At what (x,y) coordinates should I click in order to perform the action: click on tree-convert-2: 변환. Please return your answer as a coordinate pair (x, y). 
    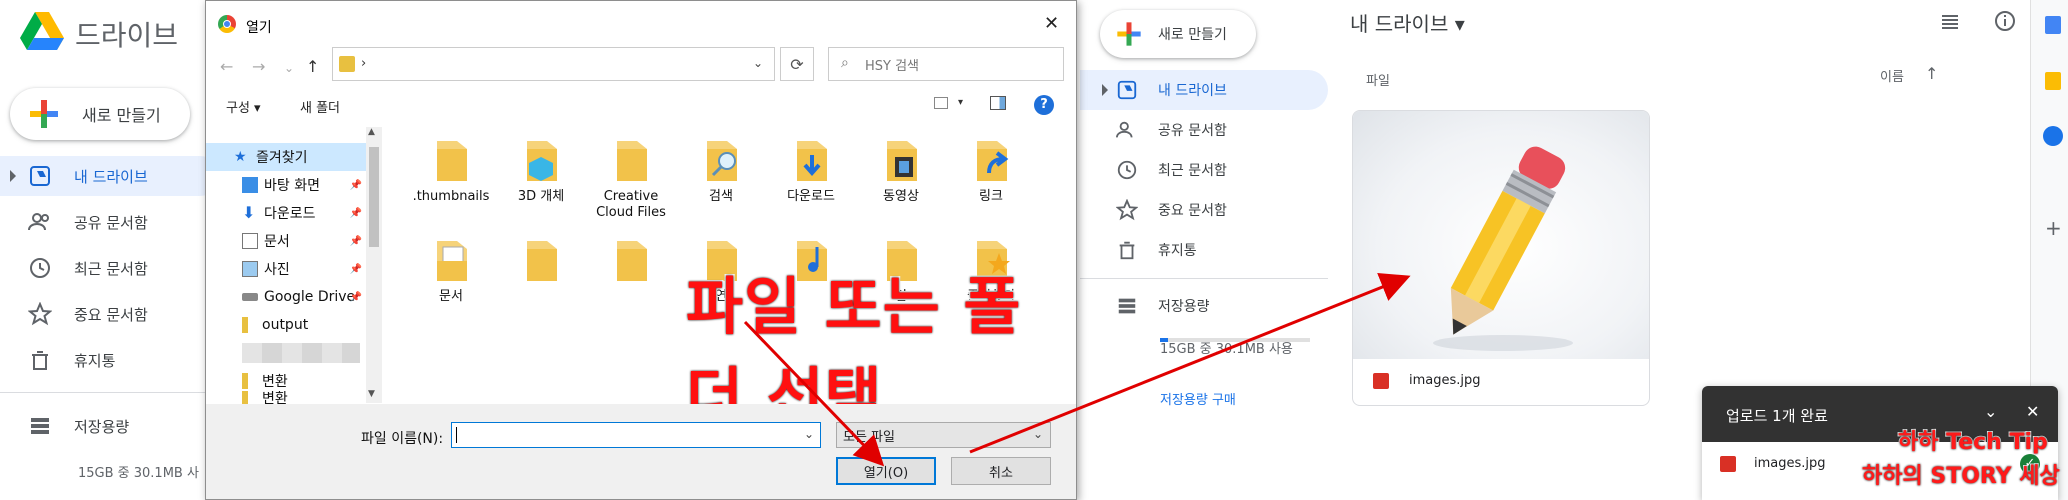
    Looking at the image, I should click on (286, 398).